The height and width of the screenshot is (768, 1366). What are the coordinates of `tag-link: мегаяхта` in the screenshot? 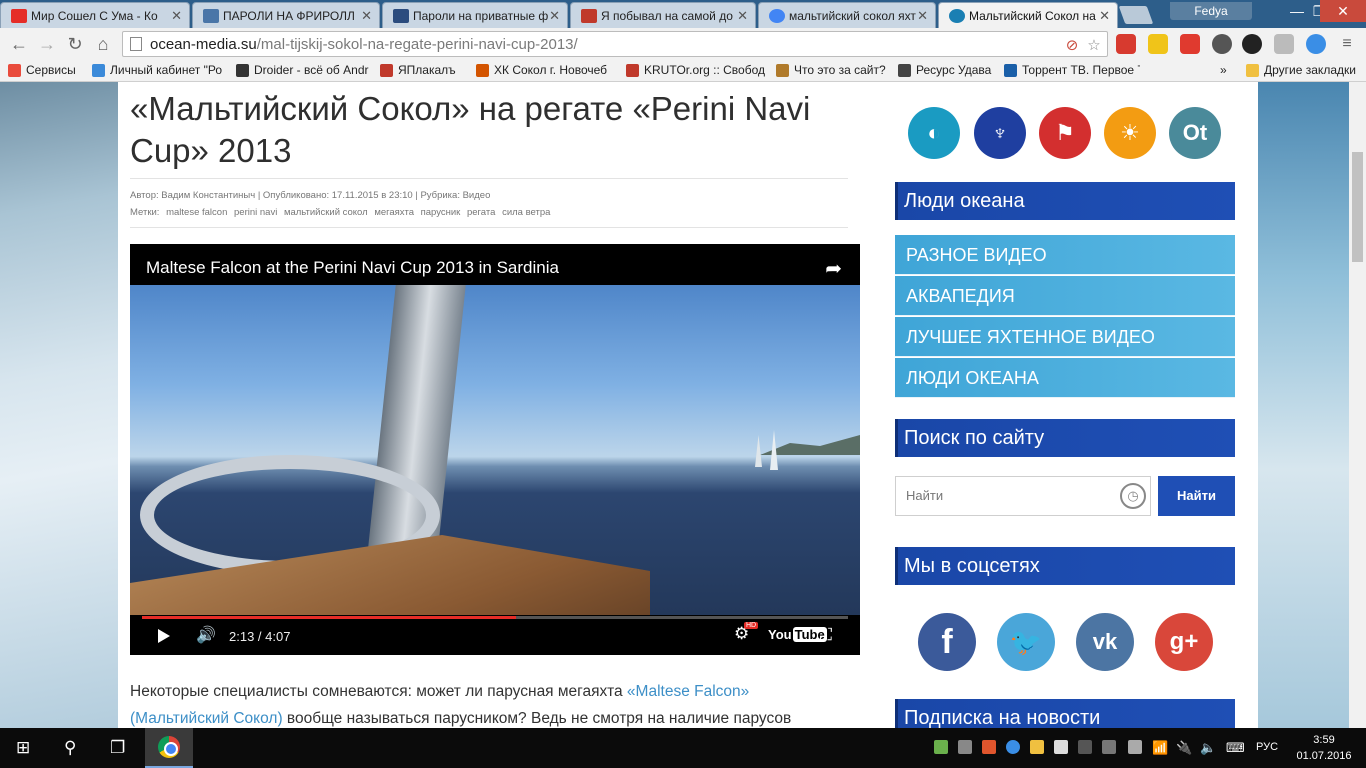 It's located at (394, 212).